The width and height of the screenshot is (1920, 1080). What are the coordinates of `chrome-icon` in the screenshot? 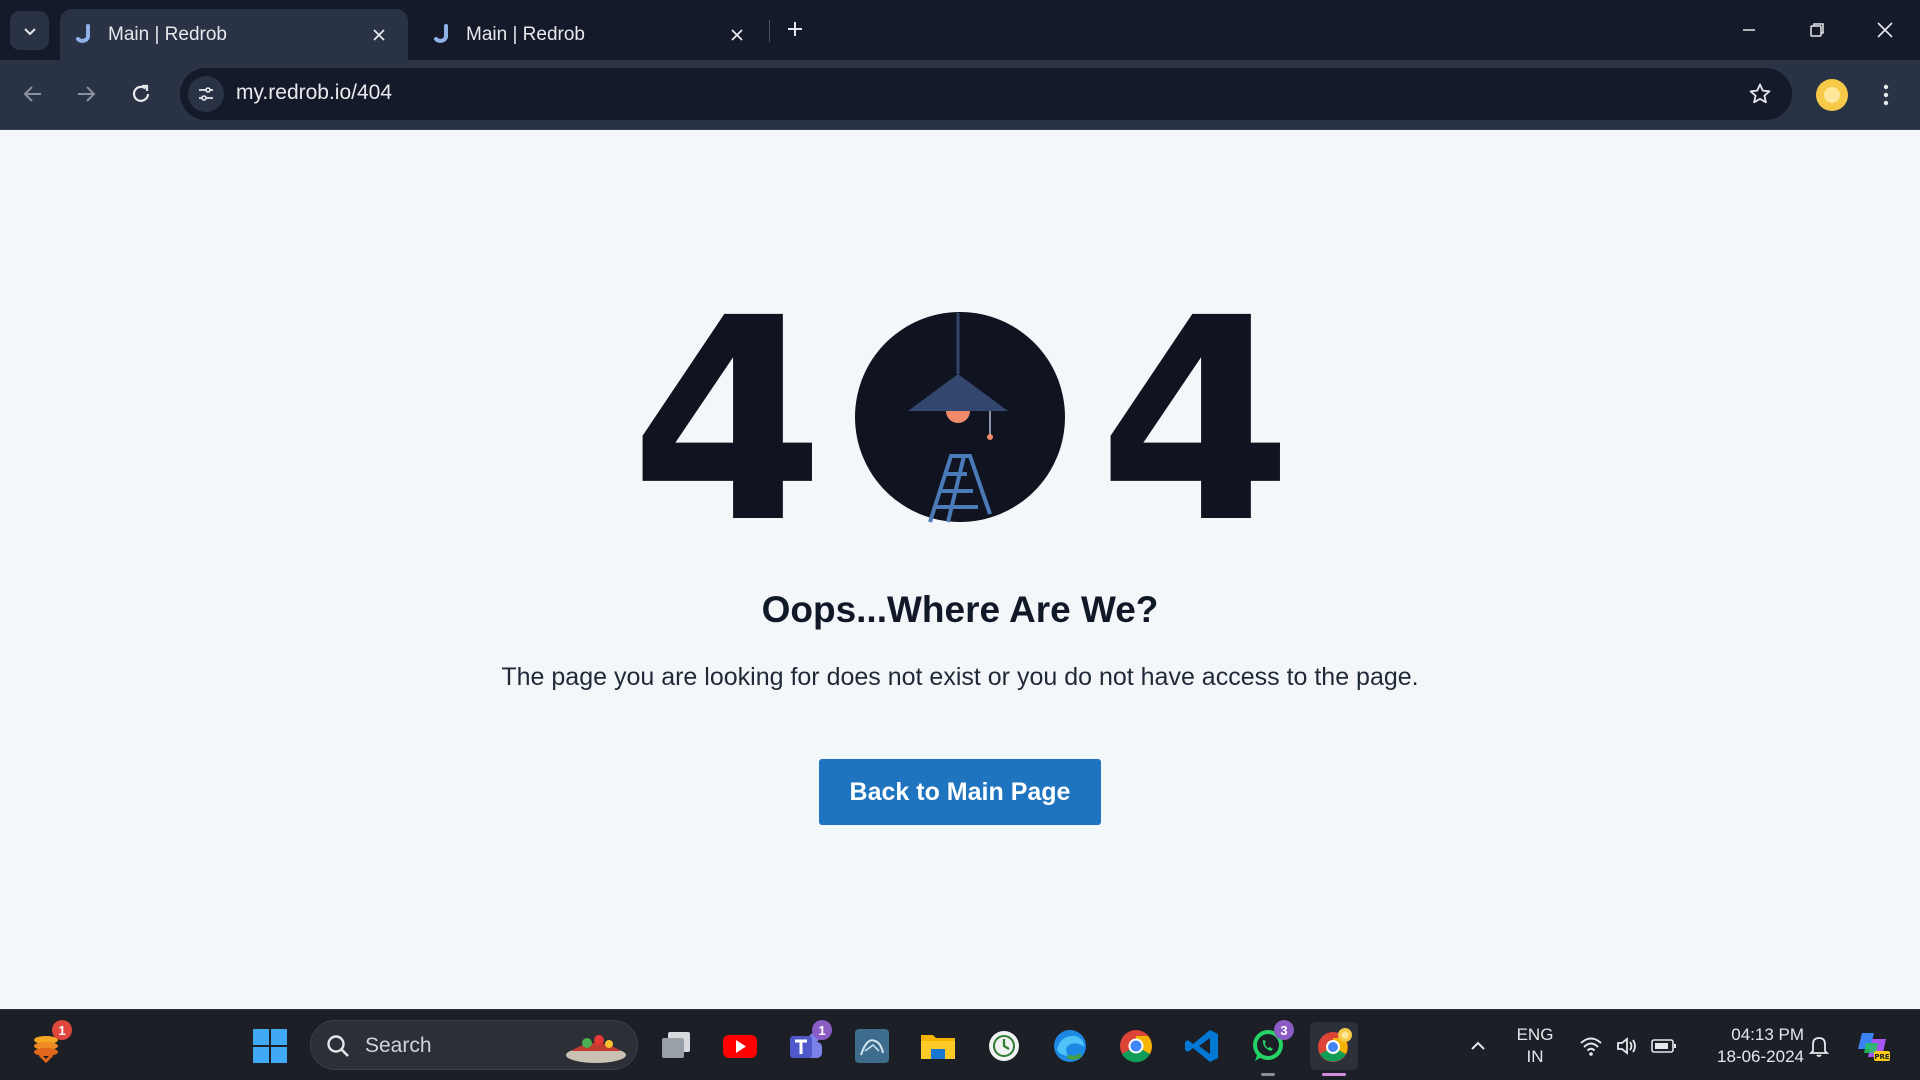 It's located at (1136, 1046).